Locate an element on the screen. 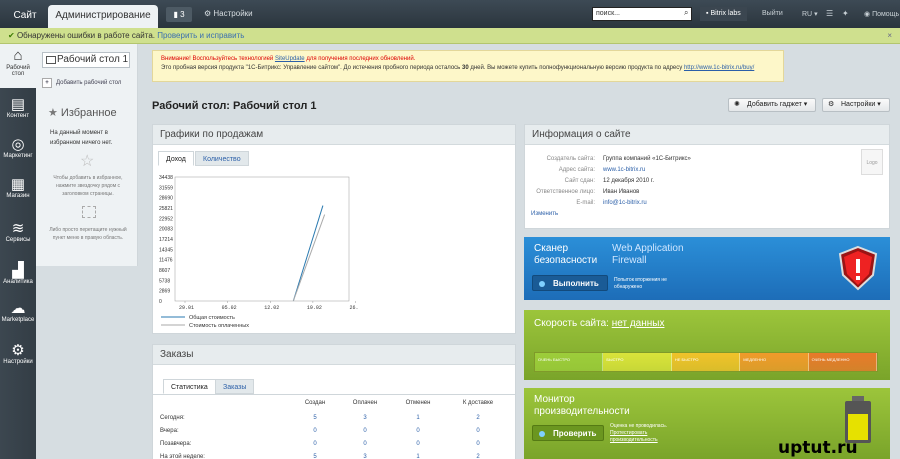 The image size is (900, 459). nav-label: Маркетинг is located at coordinates (18, 156).